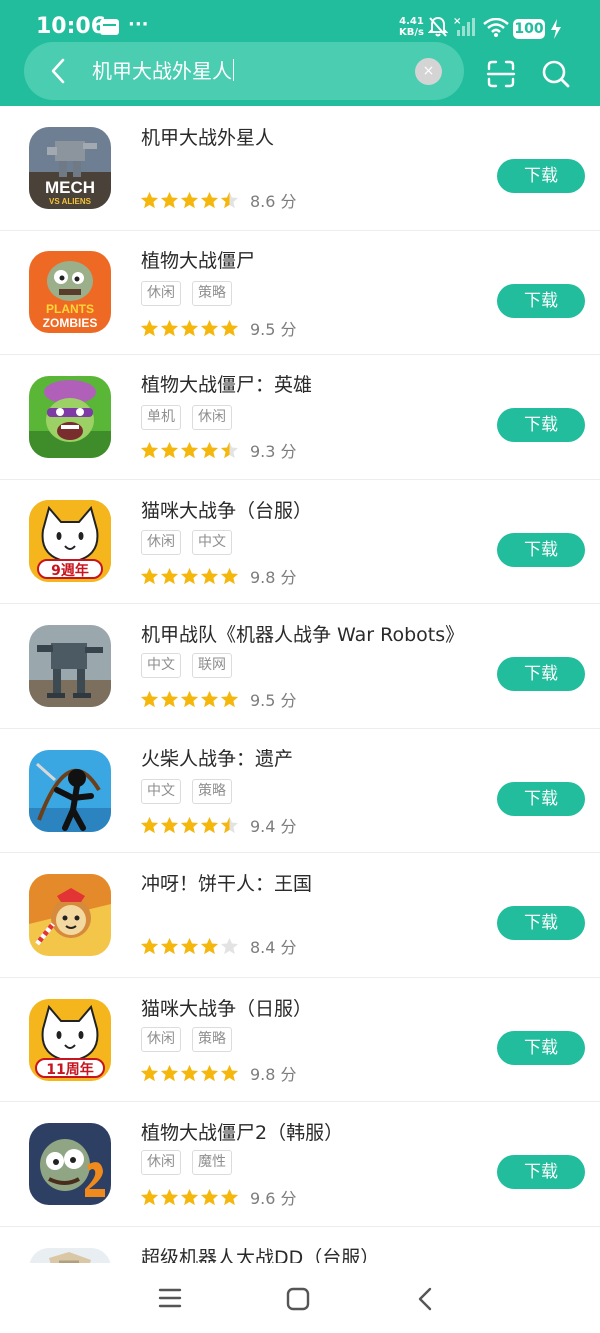 The image size is (600, 1333). Describe the element at coordinates (556, 74) in the screenshot. I see `search-icon` at that location.